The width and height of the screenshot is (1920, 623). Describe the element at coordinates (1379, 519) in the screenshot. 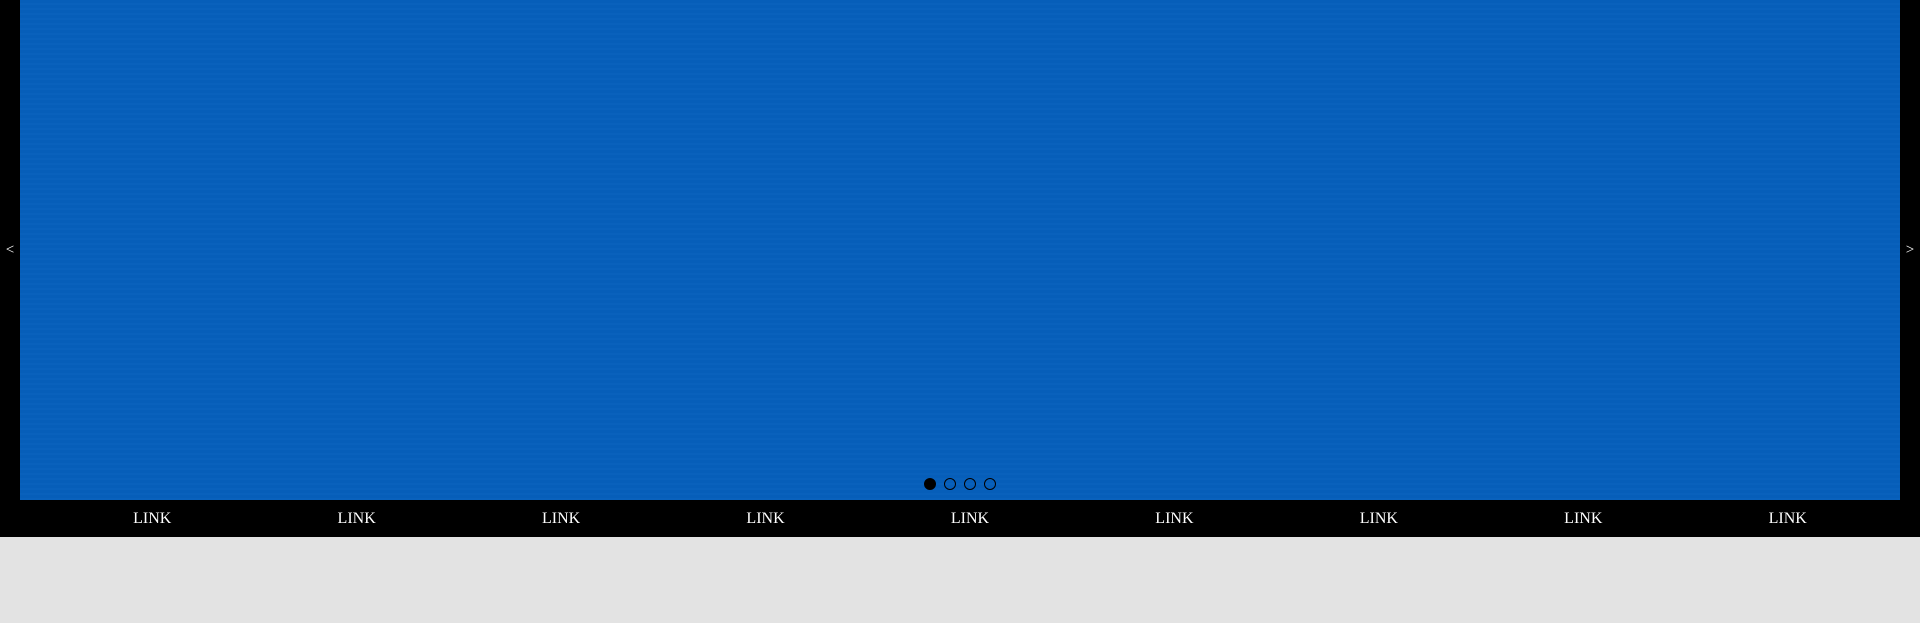

I see `nav-link-7: LINK` at that location.